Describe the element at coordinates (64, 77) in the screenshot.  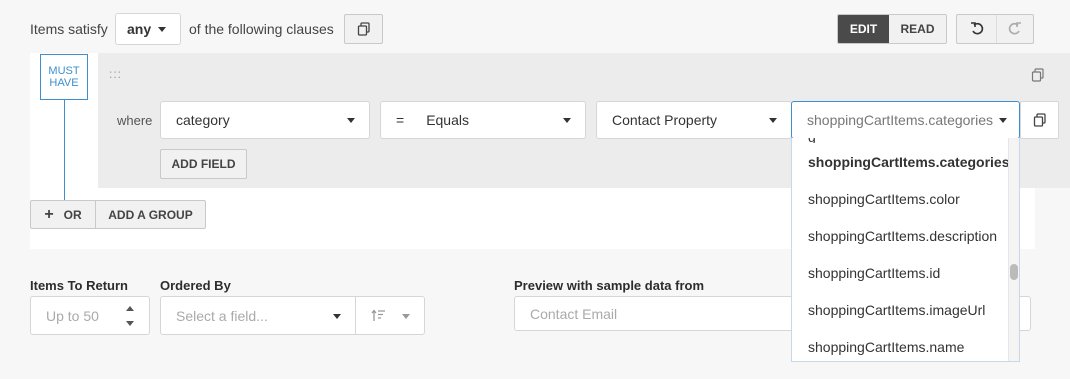
I see `must-have-badge: MUST HAVE` at that location.